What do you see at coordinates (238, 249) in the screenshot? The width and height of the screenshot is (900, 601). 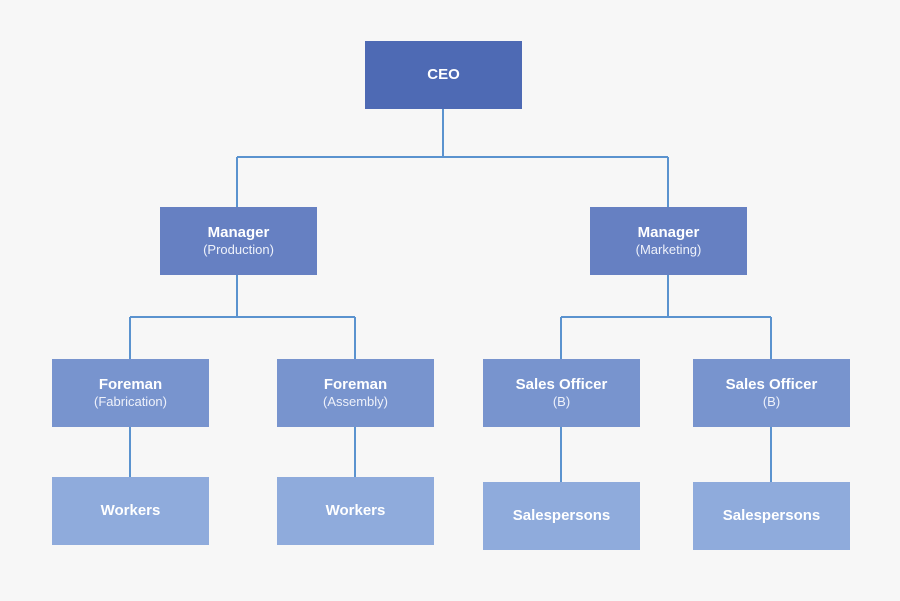 I see `node-subtitle: (Production)` at bounding box center [238, 249].